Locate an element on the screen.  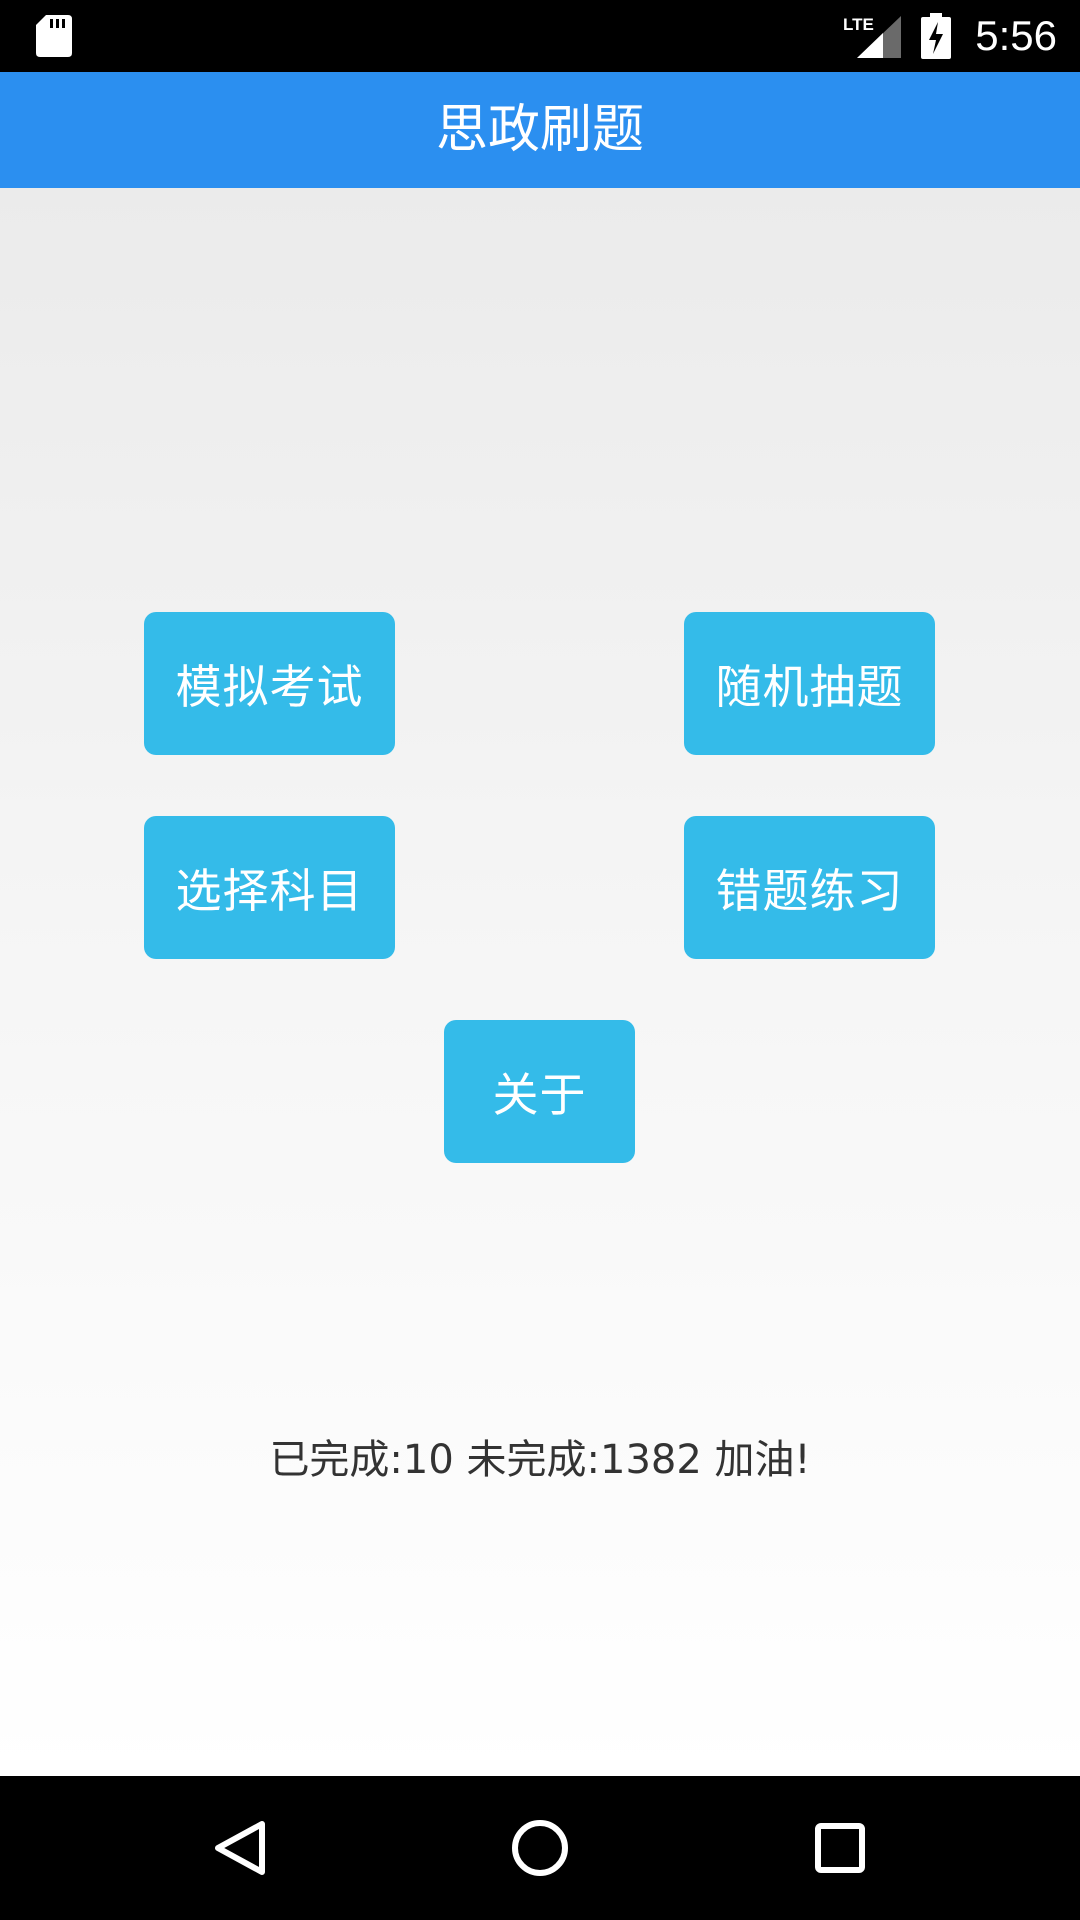
mock-exam-button: 模拟考试 is located at coordinates (269, 683).